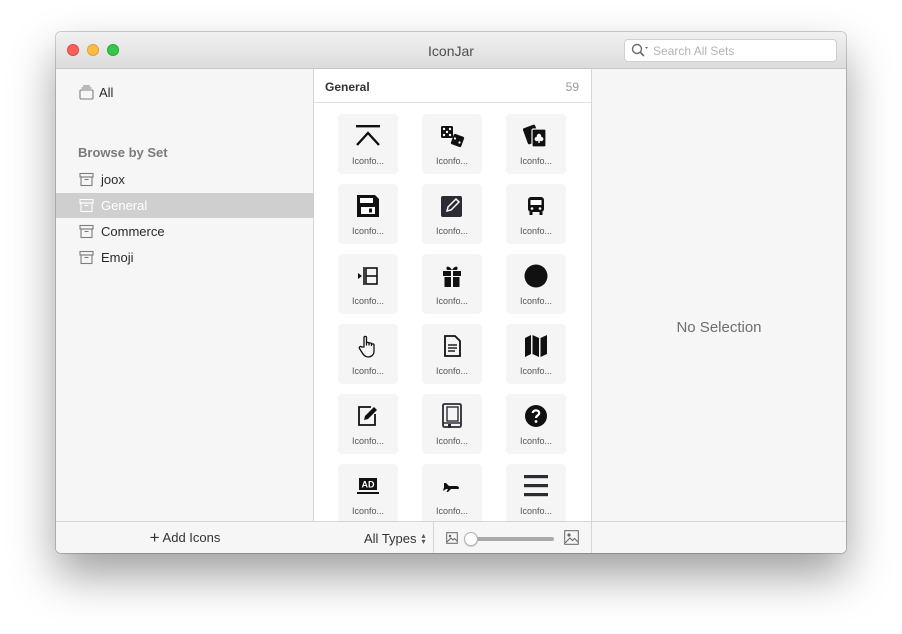 This screenshot has width=902, height=634. Describe the element at coordinates (133, 231) in the screenshot. I see `sidebar-item-label: Commerce` at that location.